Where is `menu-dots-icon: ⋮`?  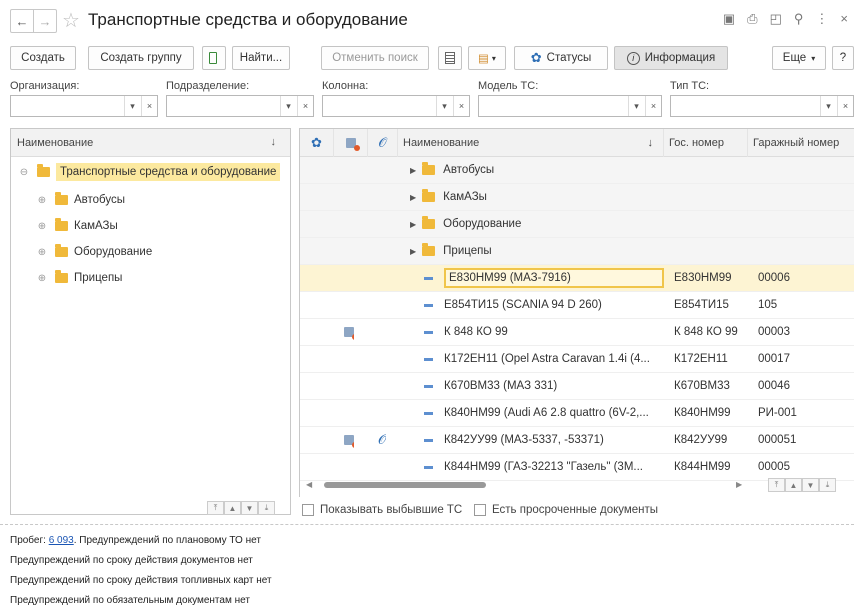 menu-dots-icon: ⋮ is located at coordinates (821, 19).